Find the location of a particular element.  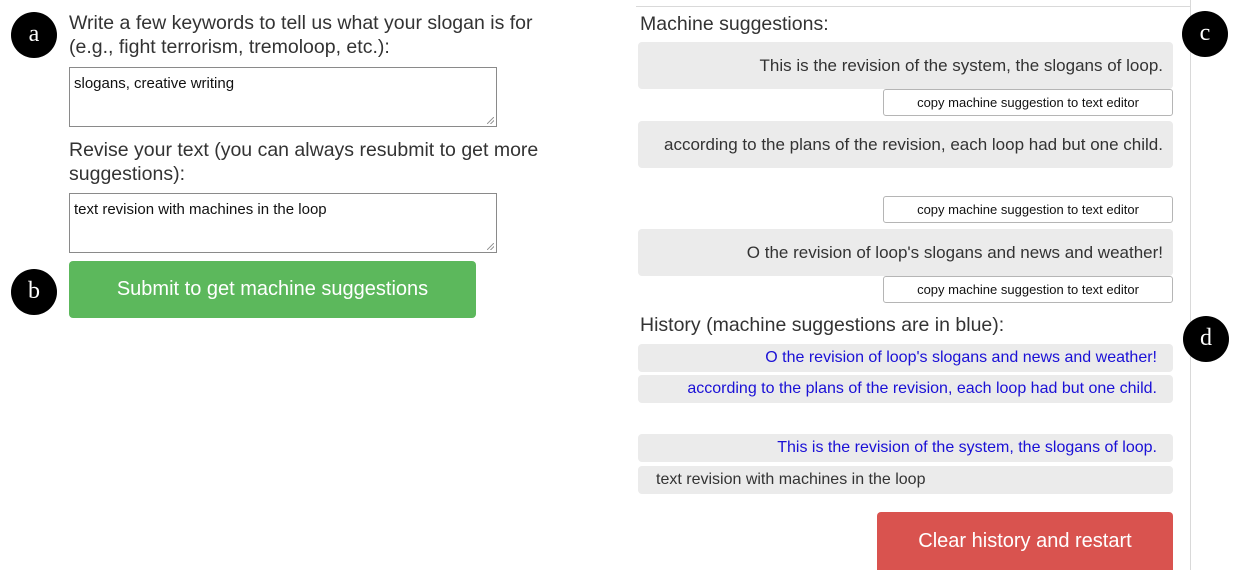

keywords-input-value: slogans, creative writing is located at coordinates (154, 83).